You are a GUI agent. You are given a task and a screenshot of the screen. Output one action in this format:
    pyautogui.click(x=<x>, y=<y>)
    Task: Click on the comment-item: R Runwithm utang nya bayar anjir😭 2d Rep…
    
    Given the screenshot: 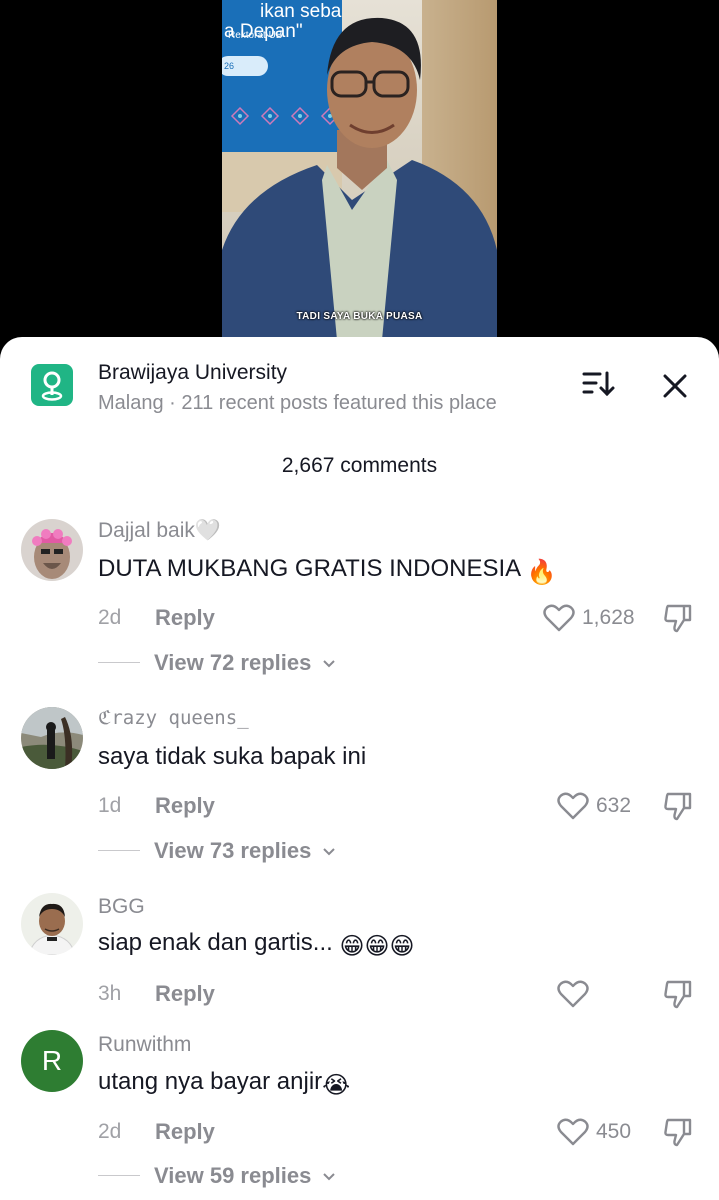 What is the action you would take?
    pyautogui.click(x=359, y=1114)
    